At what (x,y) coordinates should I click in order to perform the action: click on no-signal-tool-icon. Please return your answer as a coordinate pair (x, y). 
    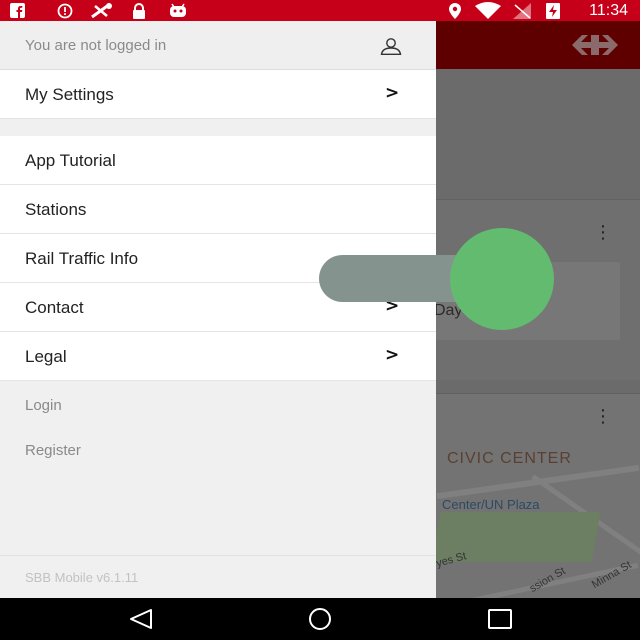
    Looking at the image, I should click on (102, 10).